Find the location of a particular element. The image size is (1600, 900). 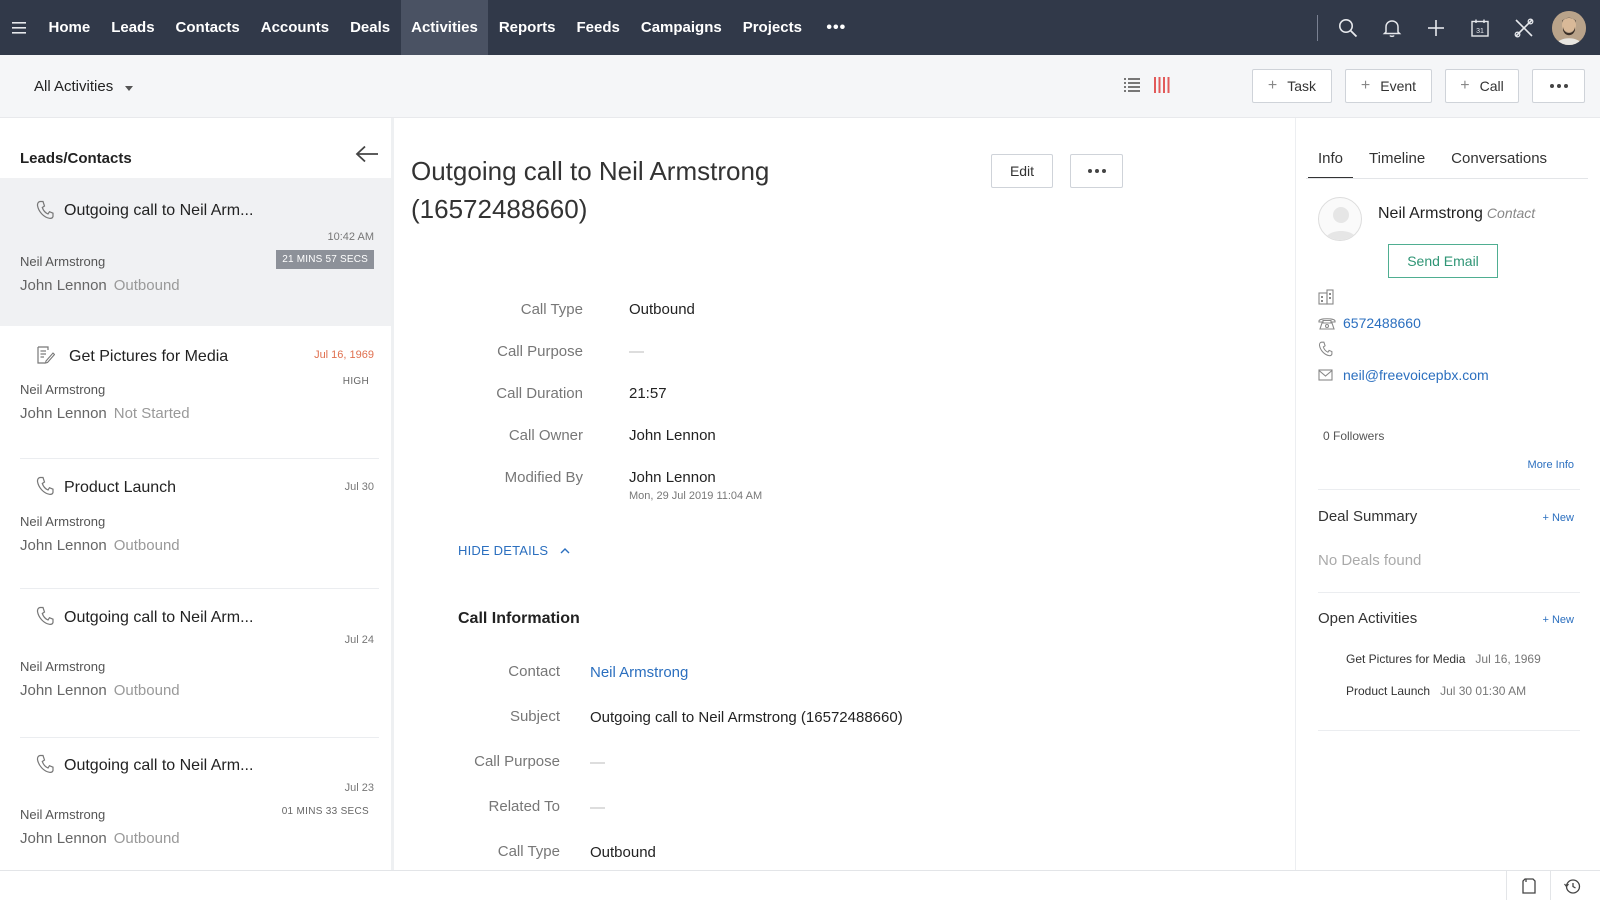

deal-summary-title: Deal Summary is located at coordinates (1368, 516).